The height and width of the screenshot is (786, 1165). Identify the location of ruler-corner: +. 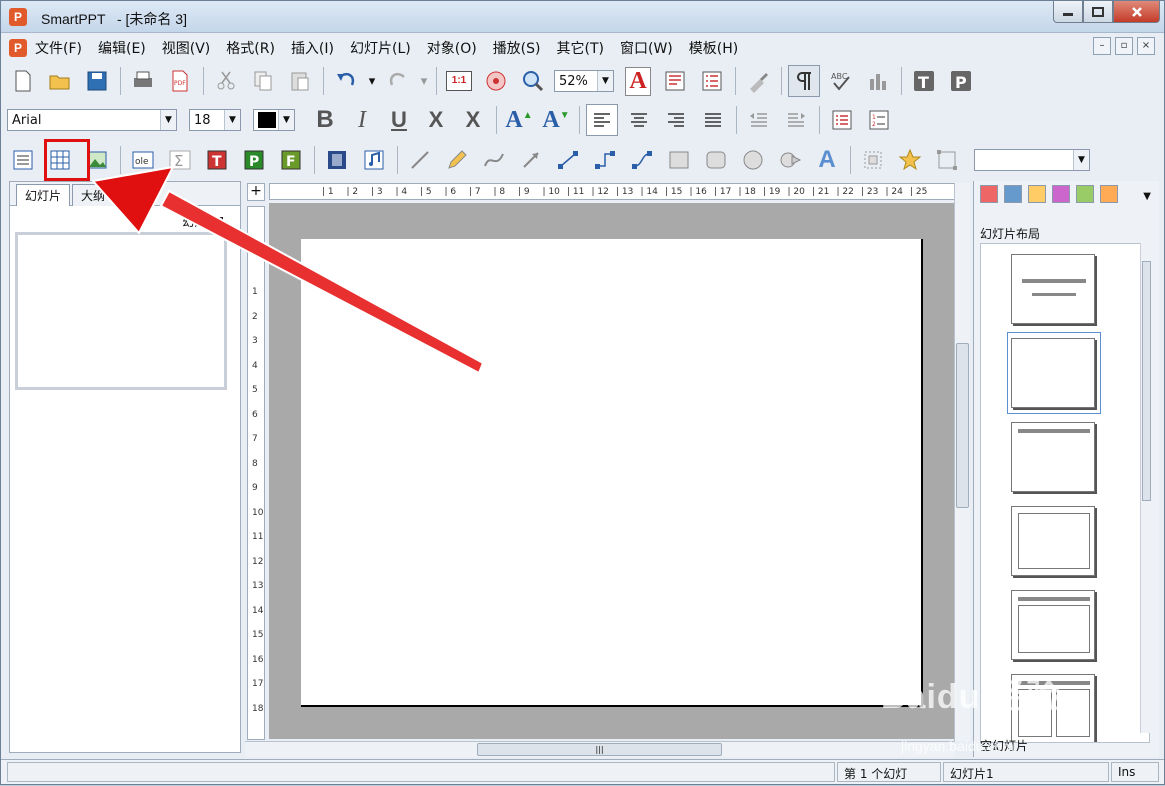
(256, 192).